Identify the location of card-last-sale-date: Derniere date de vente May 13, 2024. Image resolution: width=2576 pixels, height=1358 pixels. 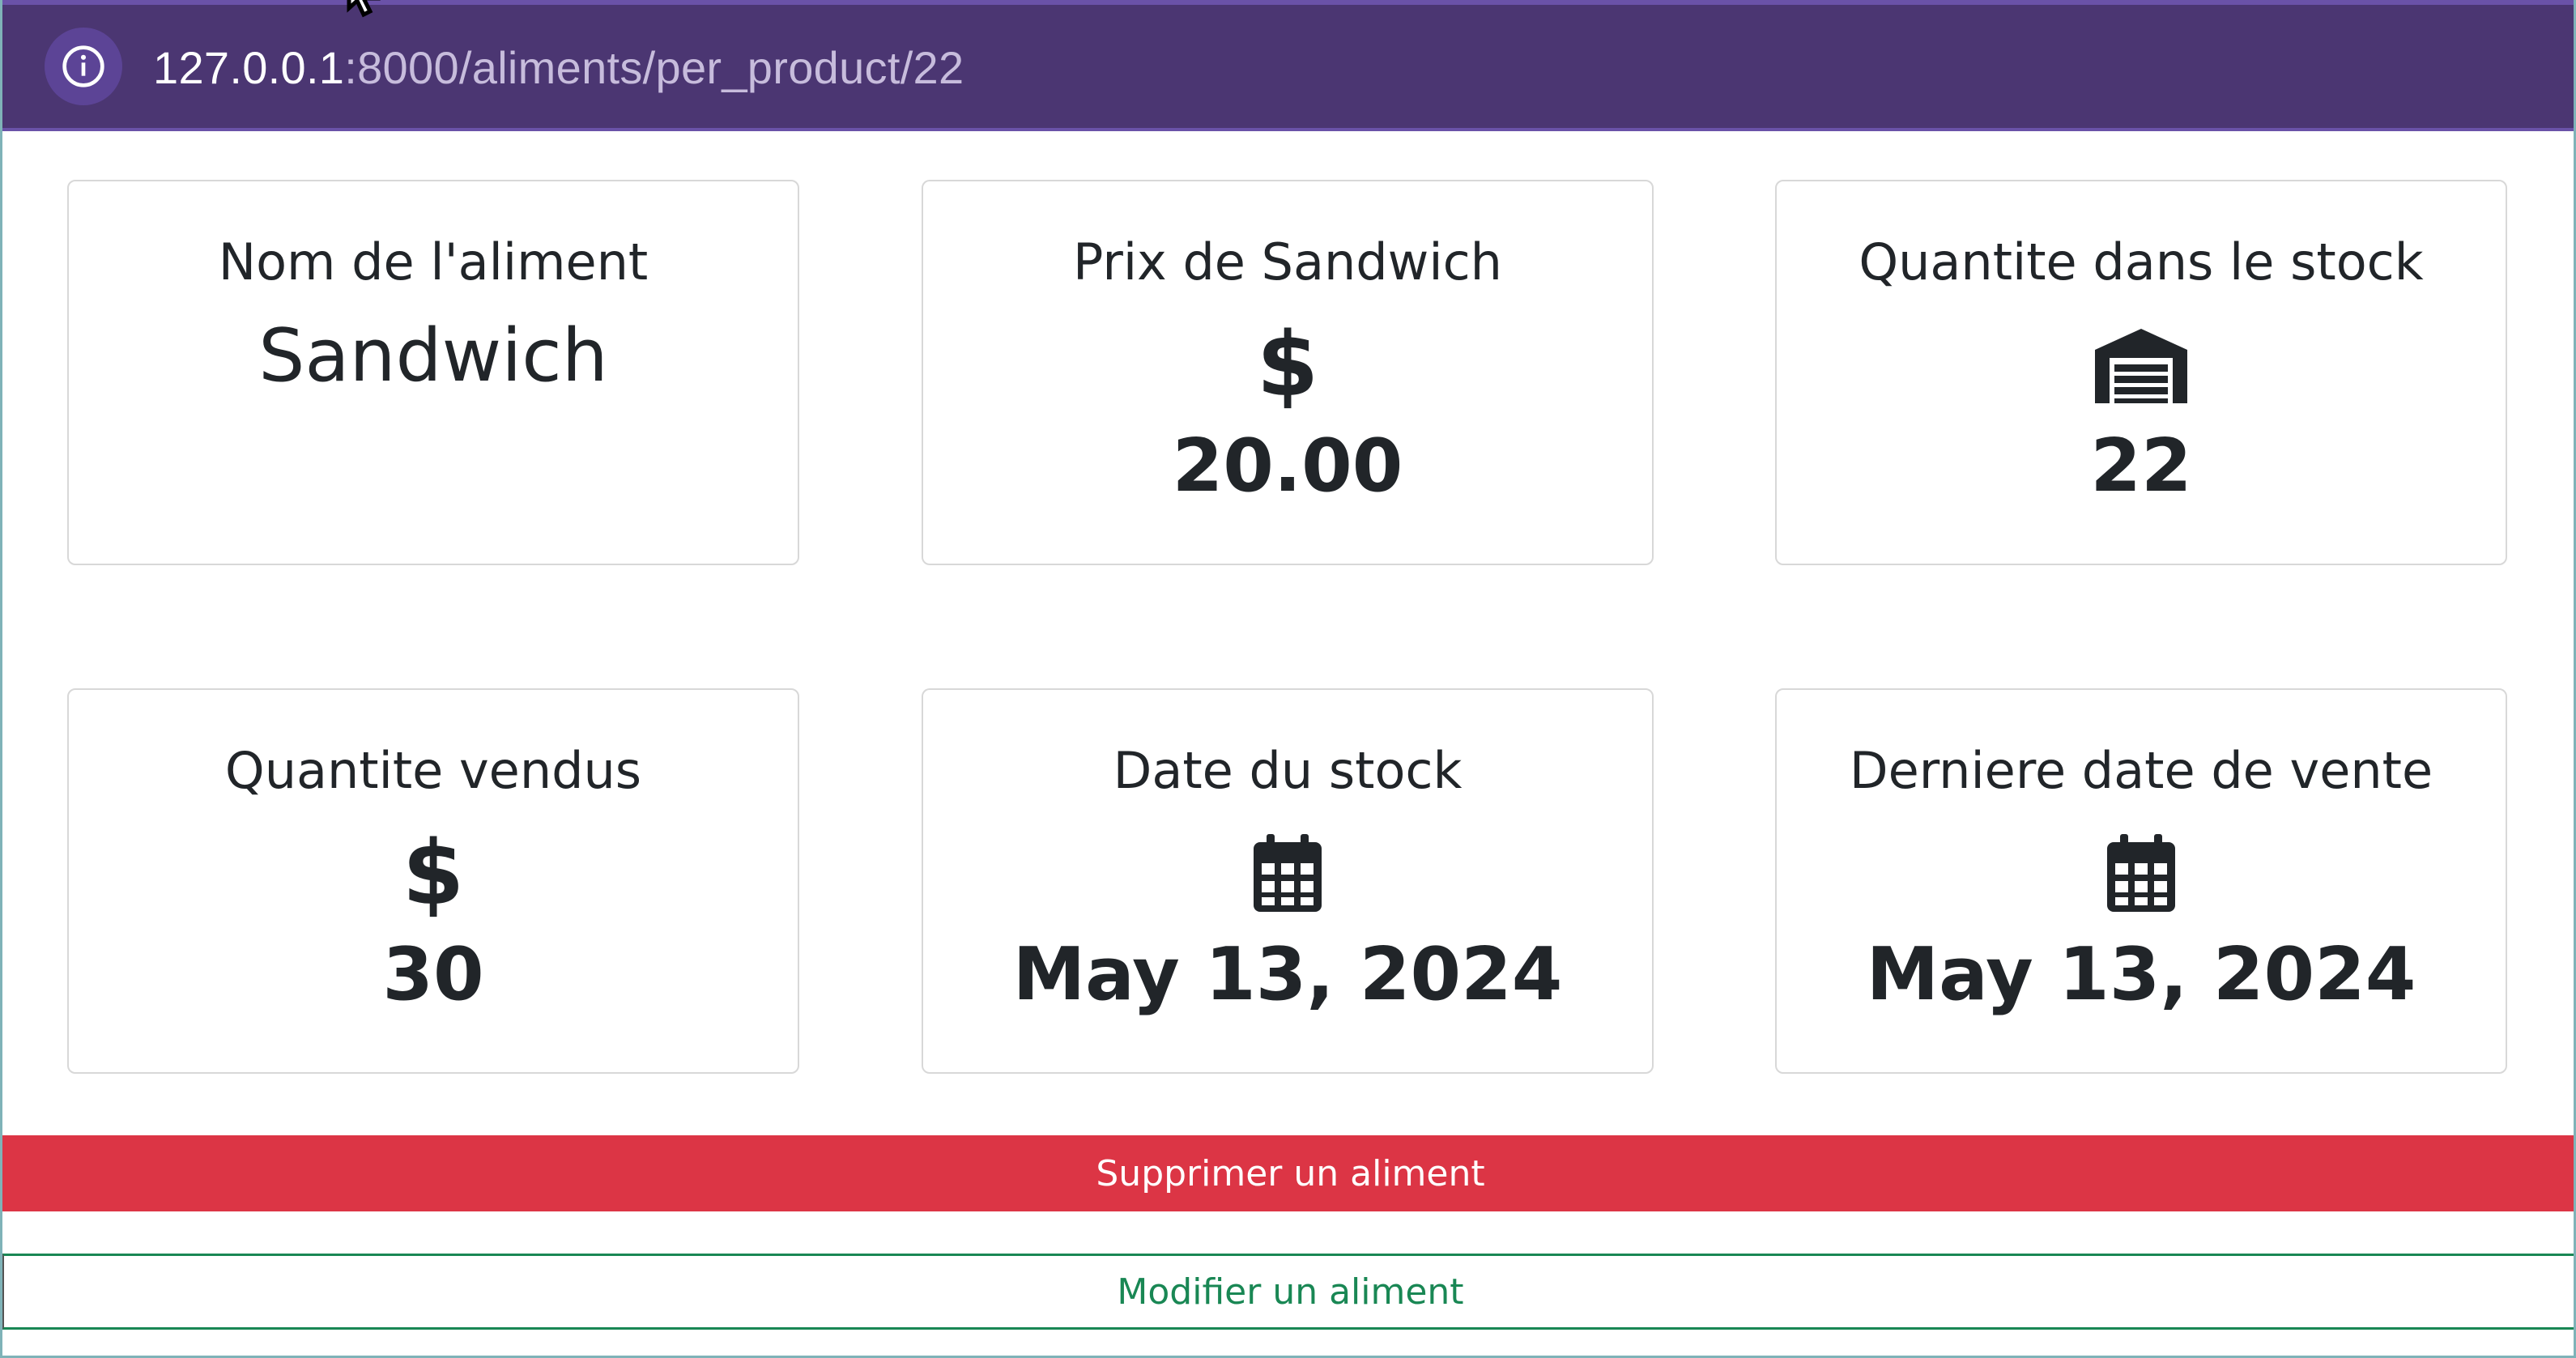
(2141, 881).